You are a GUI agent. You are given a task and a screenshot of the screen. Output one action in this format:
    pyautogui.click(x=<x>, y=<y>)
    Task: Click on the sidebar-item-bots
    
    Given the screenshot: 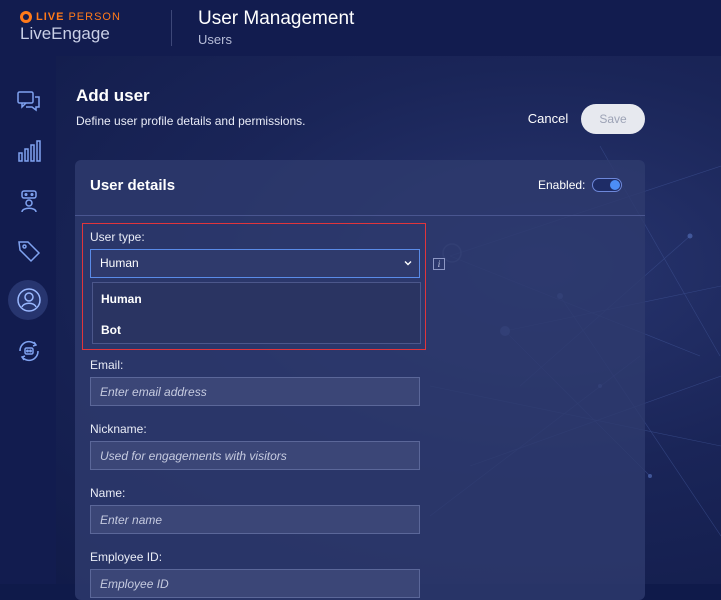 What is the action you would take?
    pyautogui.click(x=29, y=201)
    